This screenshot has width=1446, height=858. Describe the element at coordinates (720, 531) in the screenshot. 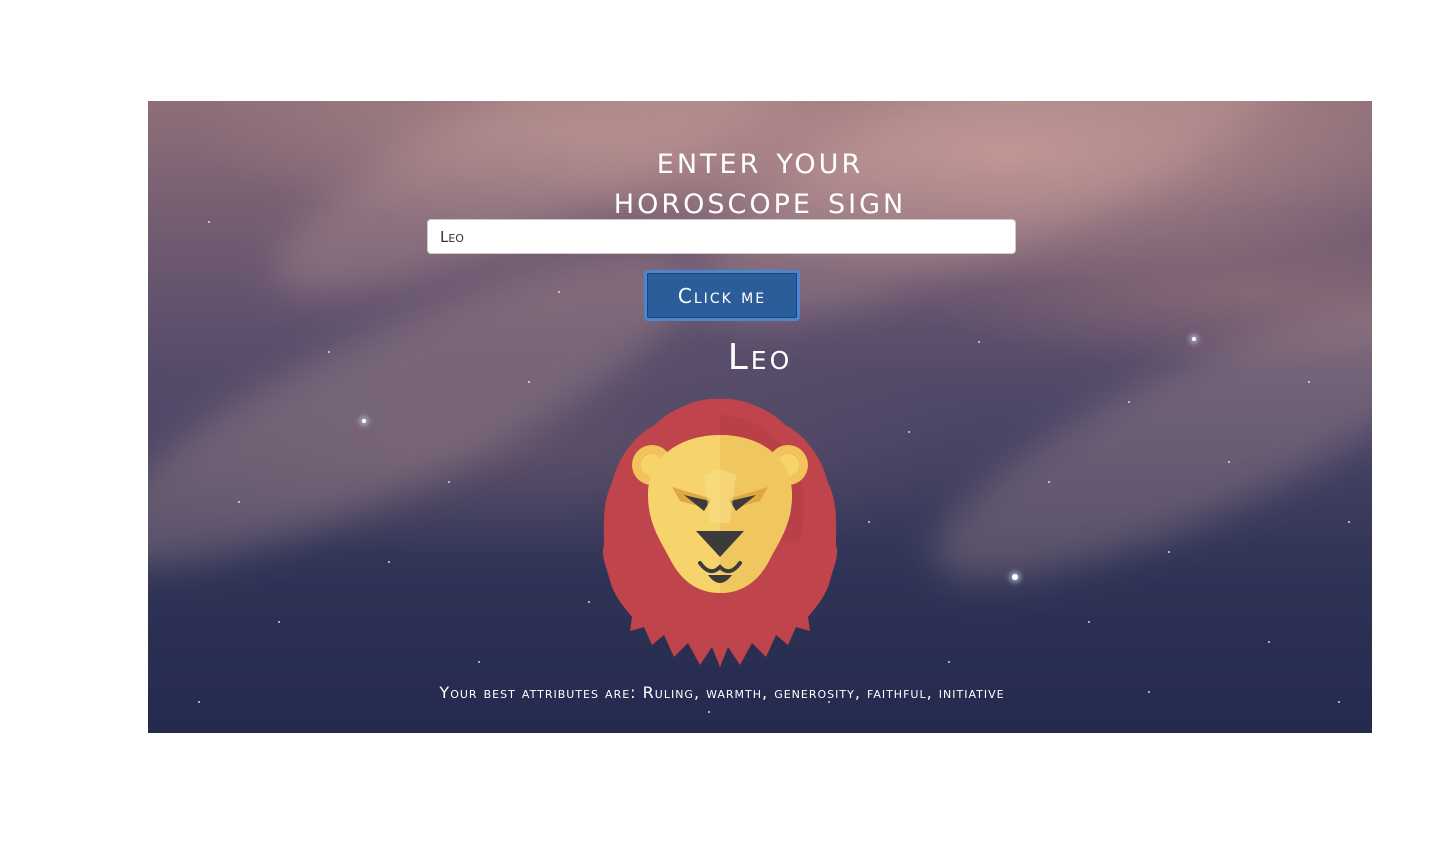

I see `lion-icon` at that location.